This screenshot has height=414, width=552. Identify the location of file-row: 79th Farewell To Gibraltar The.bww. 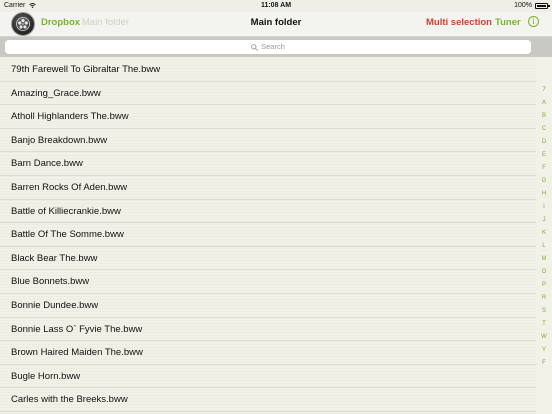
(268, 70).